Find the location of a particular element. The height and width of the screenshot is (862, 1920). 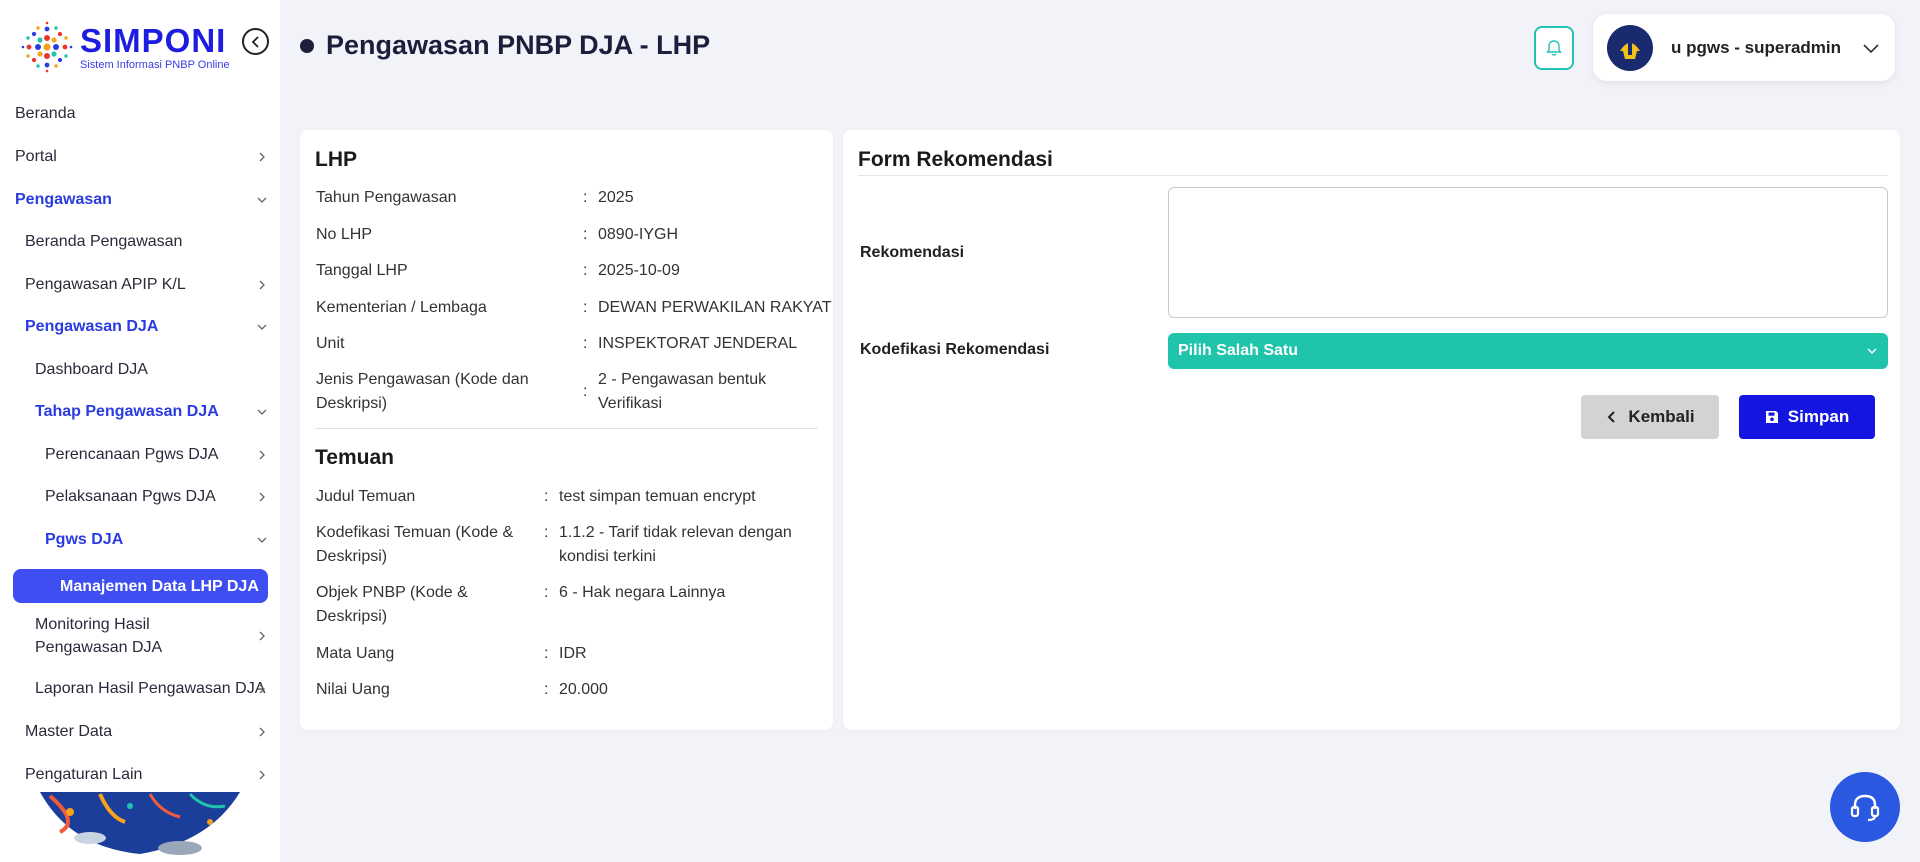

sidebar-item-label: Beranda is located at coordinates (45, 113).